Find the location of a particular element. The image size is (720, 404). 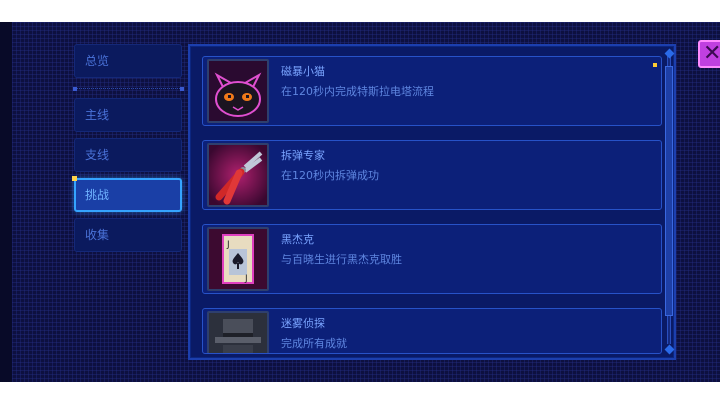

detective-hat-icon is located at coordinates (238, 332).